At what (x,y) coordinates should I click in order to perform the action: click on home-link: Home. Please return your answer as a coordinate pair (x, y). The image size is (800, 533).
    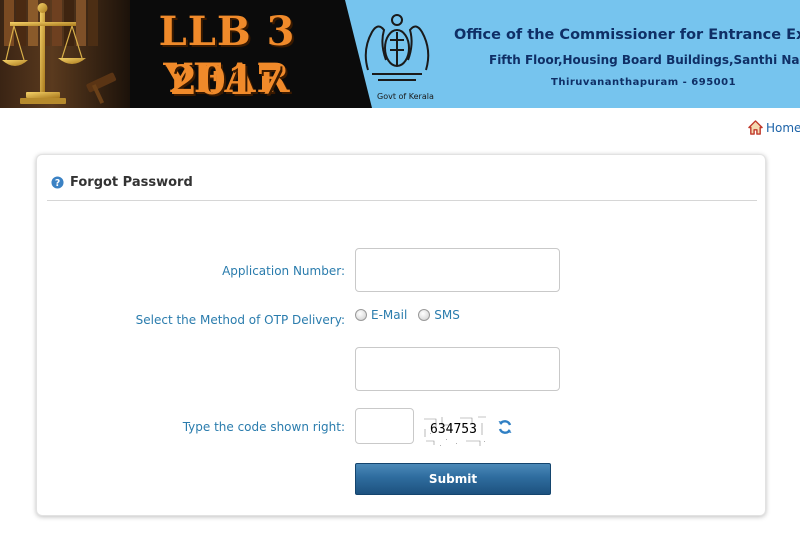
    Looking at the image, I should click on (774, 127).